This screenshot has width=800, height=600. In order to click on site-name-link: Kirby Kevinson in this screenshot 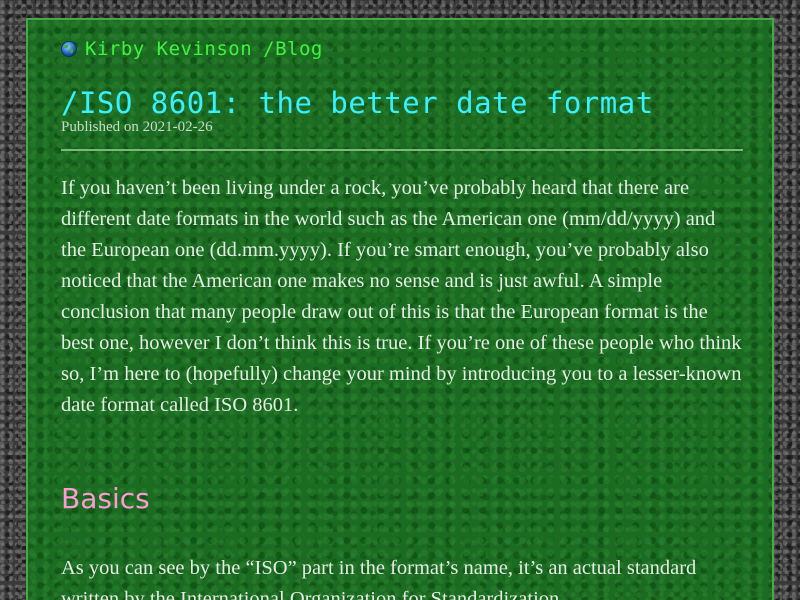, I will do `click(168, 49)`.